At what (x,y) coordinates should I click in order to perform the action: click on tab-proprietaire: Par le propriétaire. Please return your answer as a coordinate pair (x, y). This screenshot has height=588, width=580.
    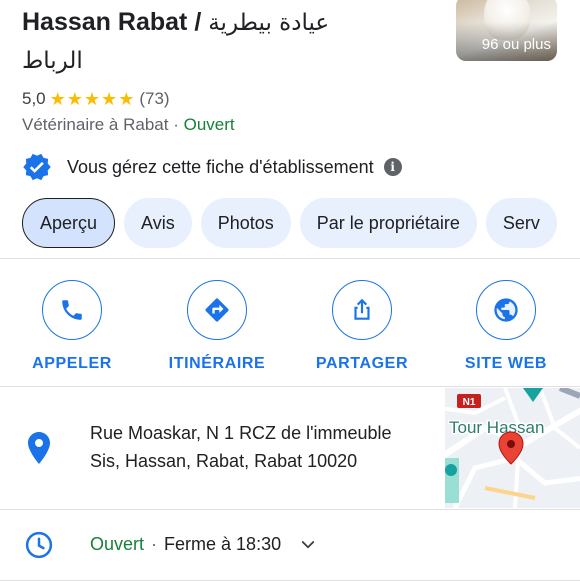
    Looking at the image, I should click on (388, 223).